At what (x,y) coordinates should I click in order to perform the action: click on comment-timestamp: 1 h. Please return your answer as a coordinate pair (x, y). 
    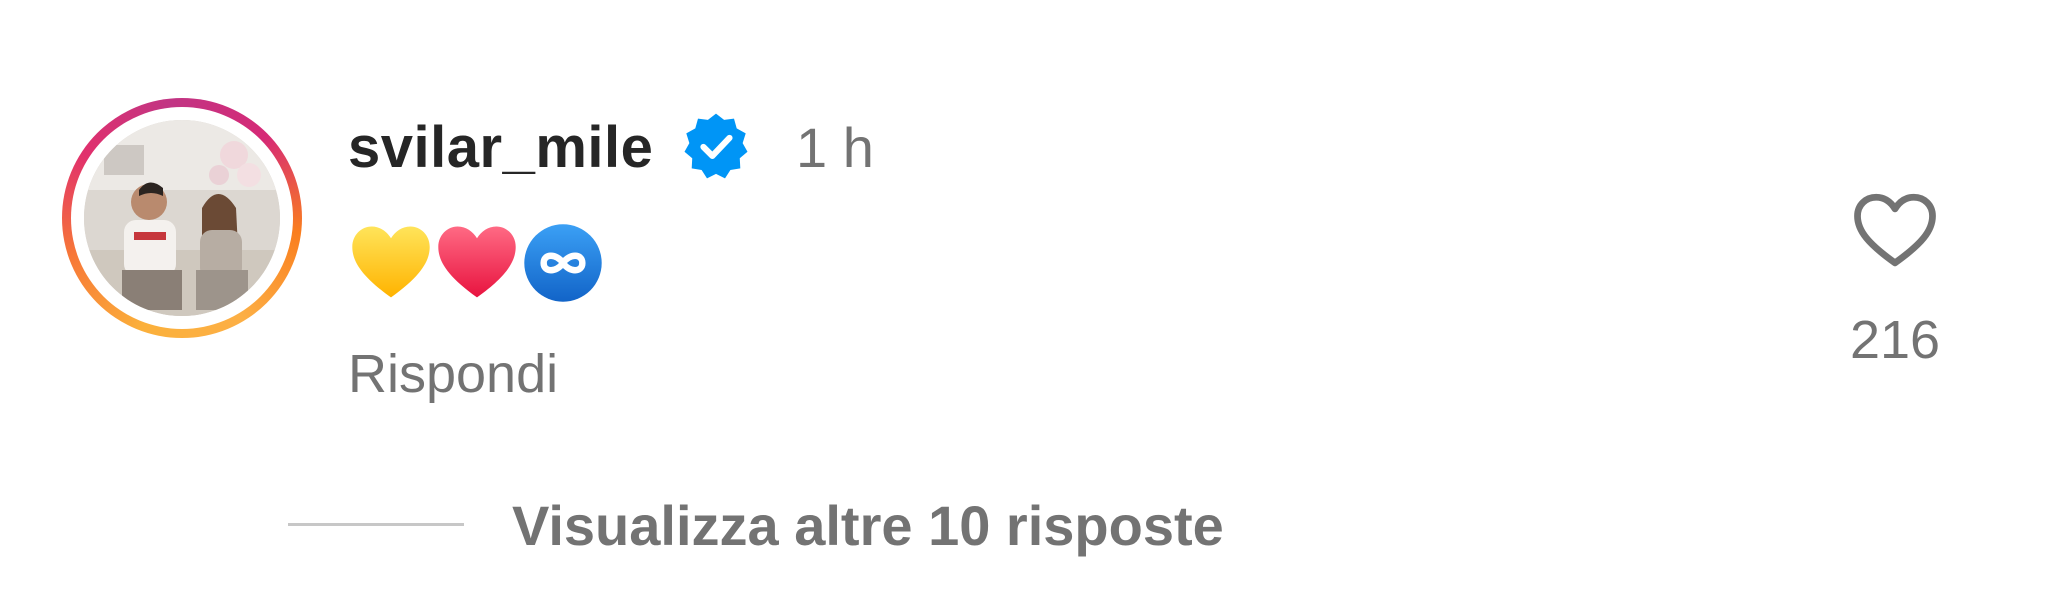
    Looking at the image, I should click on (835, 147).